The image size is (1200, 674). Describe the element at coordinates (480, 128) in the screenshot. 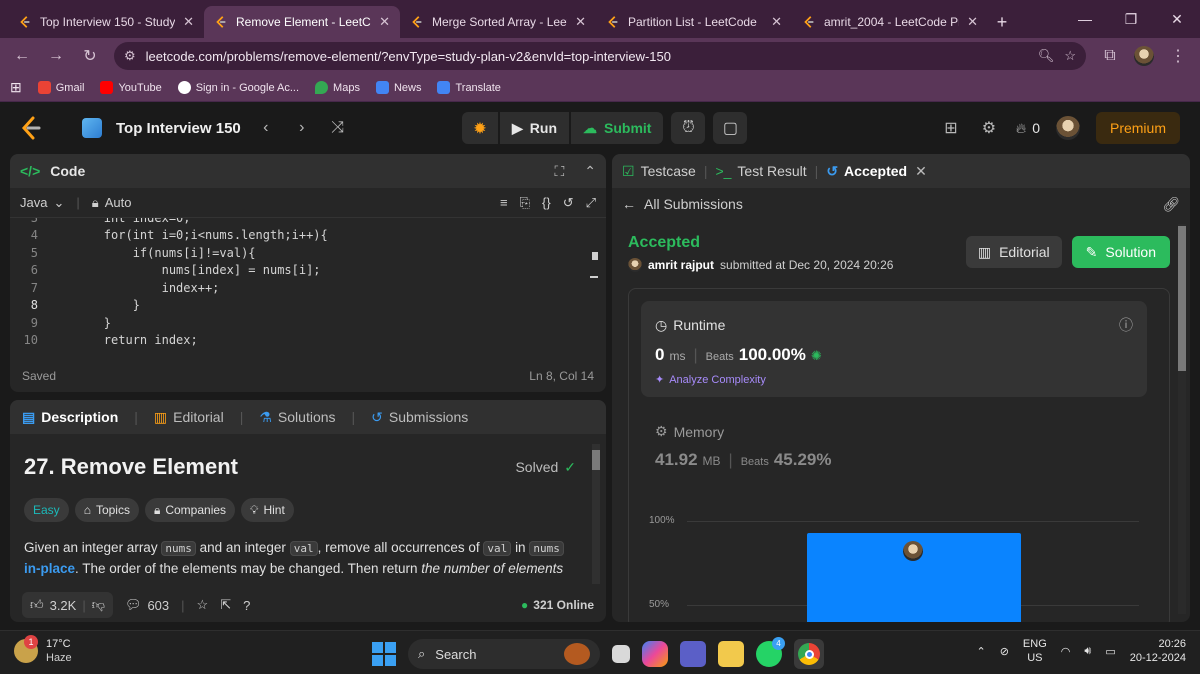

I see `debug-button: ✹` at that location.